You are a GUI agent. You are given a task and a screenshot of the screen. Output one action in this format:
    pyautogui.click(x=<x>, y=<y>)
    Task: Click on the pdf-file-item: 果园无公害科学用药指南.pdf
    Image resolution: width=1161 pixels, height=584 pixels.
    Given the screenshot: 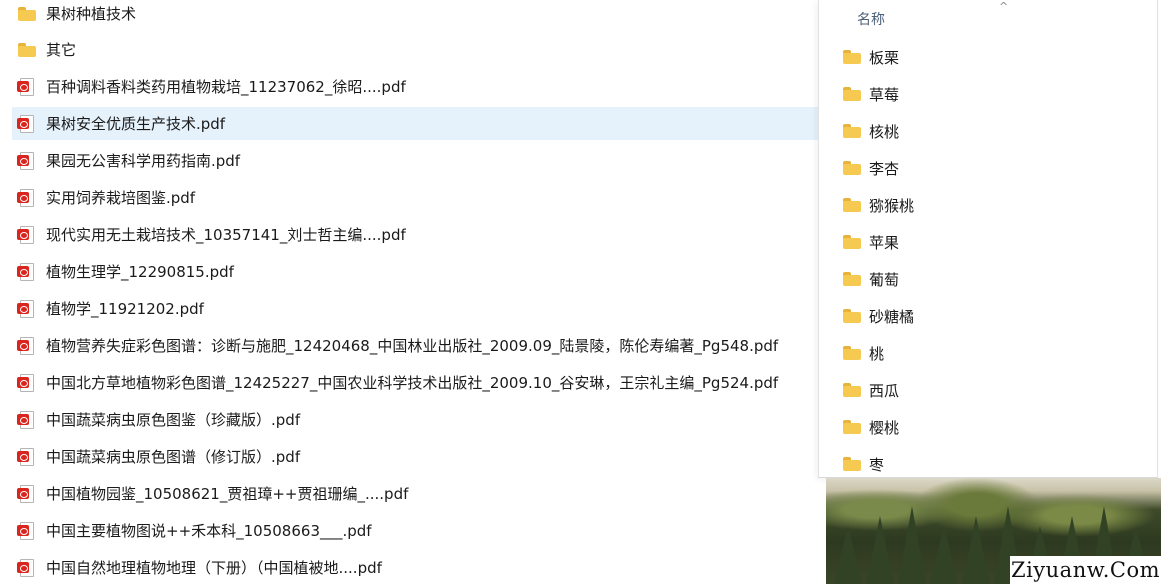 What is the action you would take?
    pyautogui.click(x=416, y=160)
    